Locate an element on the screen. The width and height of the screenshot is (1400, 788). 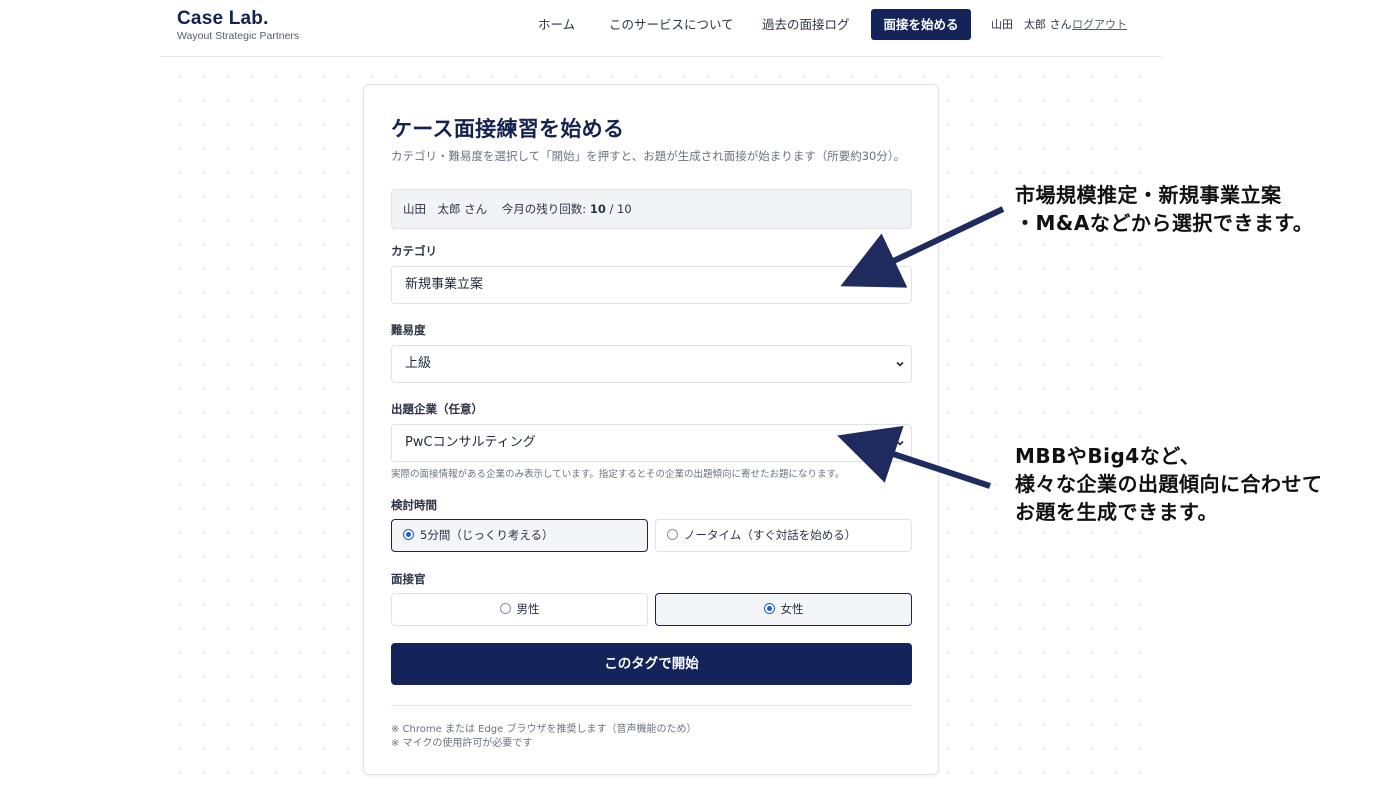
nav-link-interview-log: 過去の面接ログ is located at coordinates (806, 24).